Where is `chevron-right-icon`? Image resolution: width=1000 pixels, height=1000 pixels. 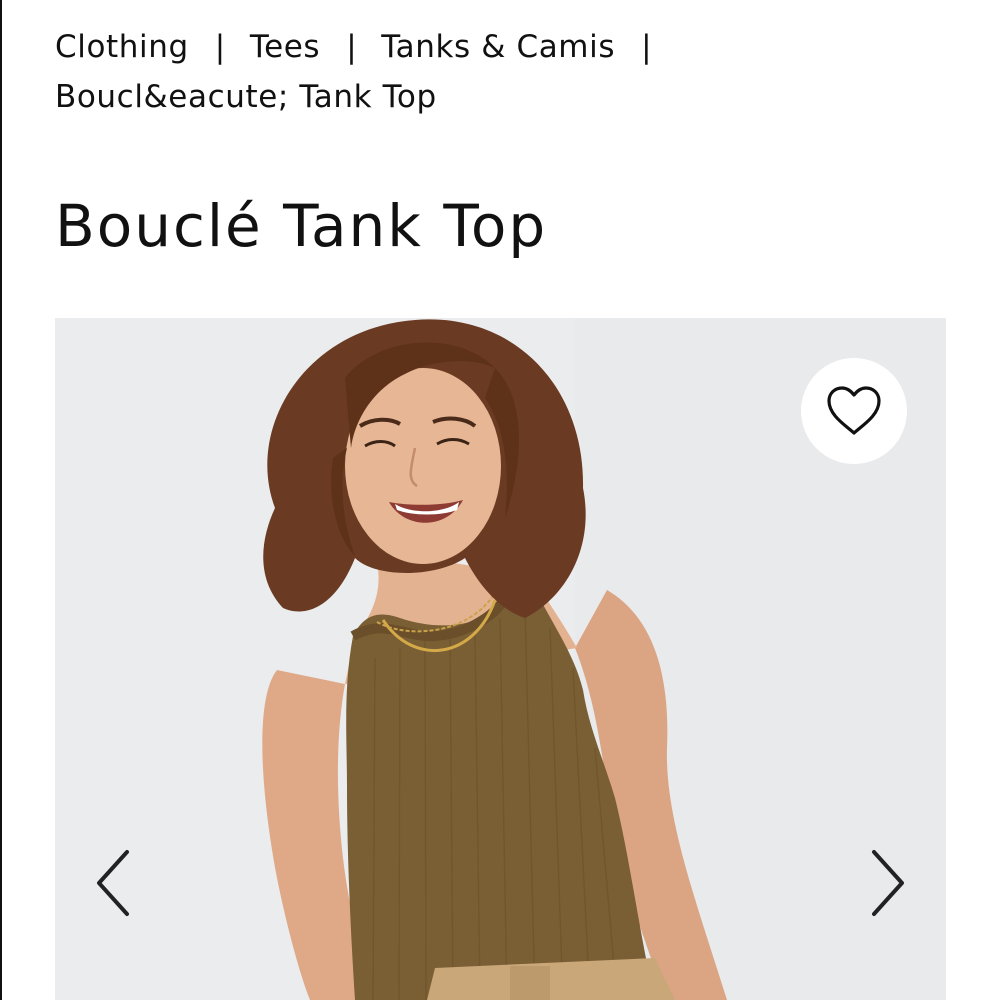
chevron-right-icon is located at coordinates (888, 883).